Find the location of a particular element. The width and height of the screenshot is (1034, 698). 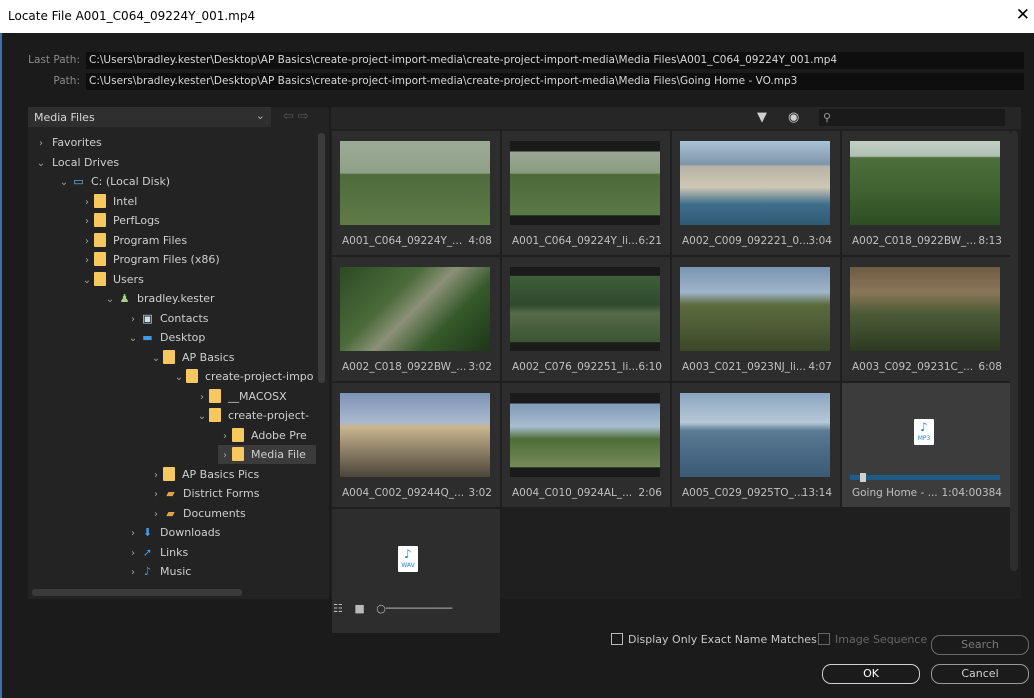

cancel-button: Cancel is located at coordinates (980, 674).